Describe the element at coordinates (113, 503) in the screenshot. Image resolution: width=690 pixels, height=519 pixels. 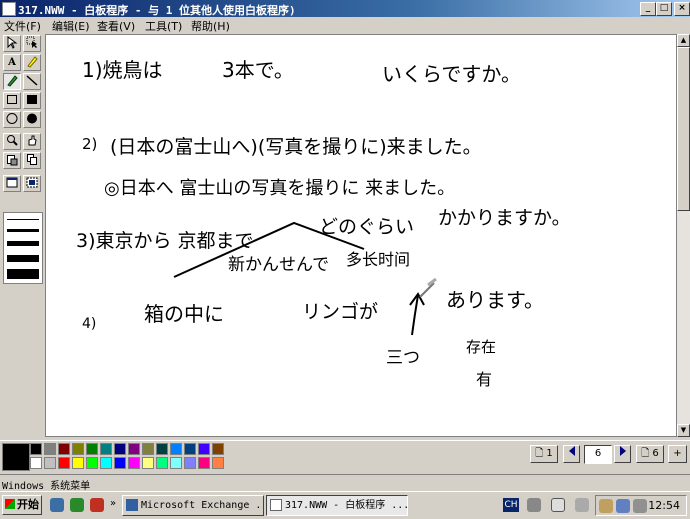
I see `quicklaunch-overflow-icon: »` at that location.